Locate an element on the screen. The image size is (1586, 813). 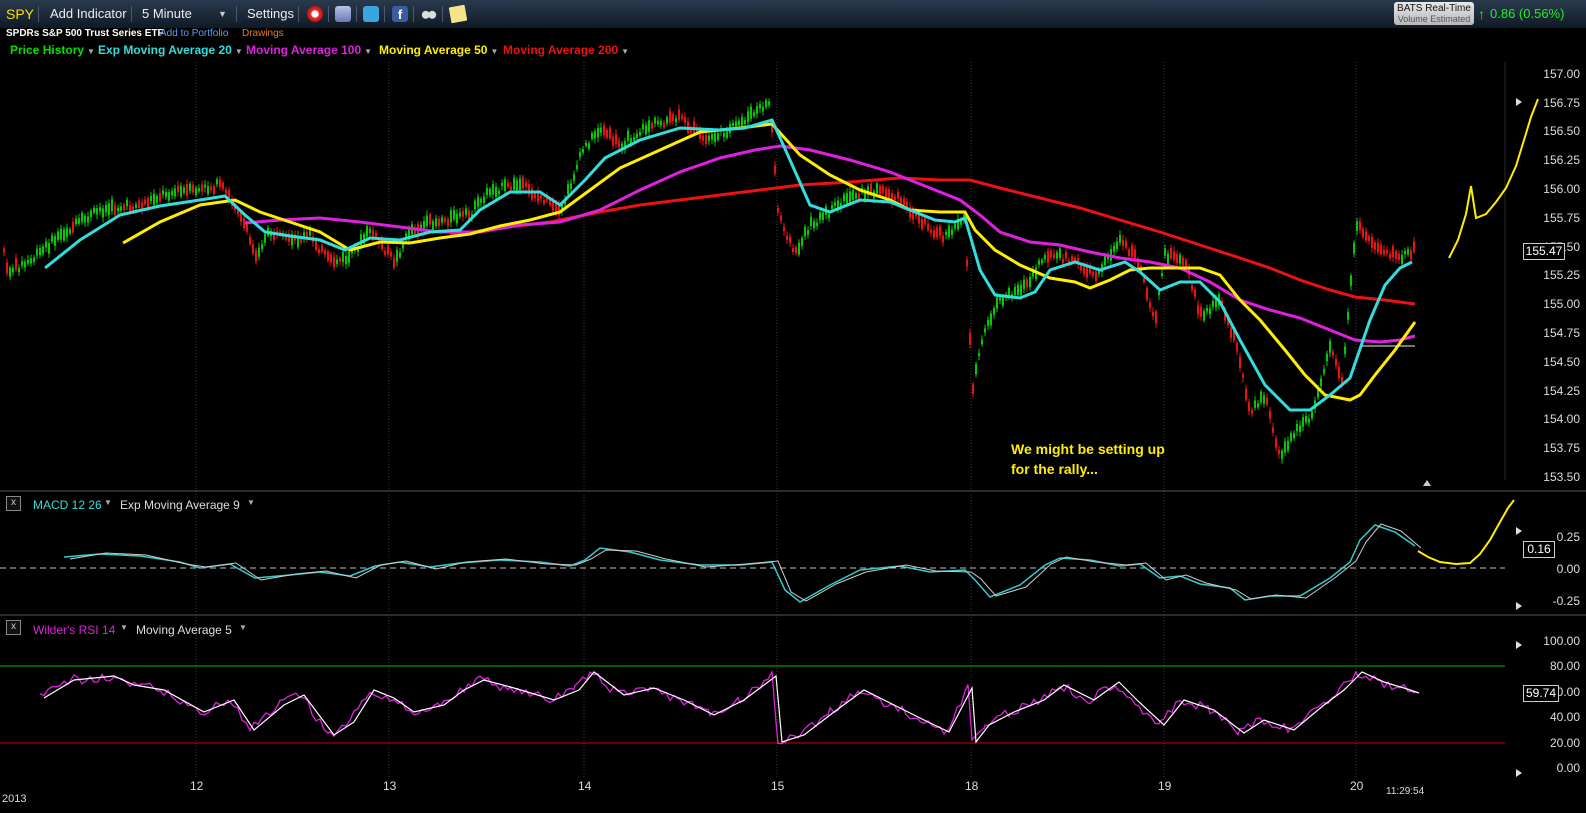
scroll-up-arrow is located at coordinates (1427, 483).